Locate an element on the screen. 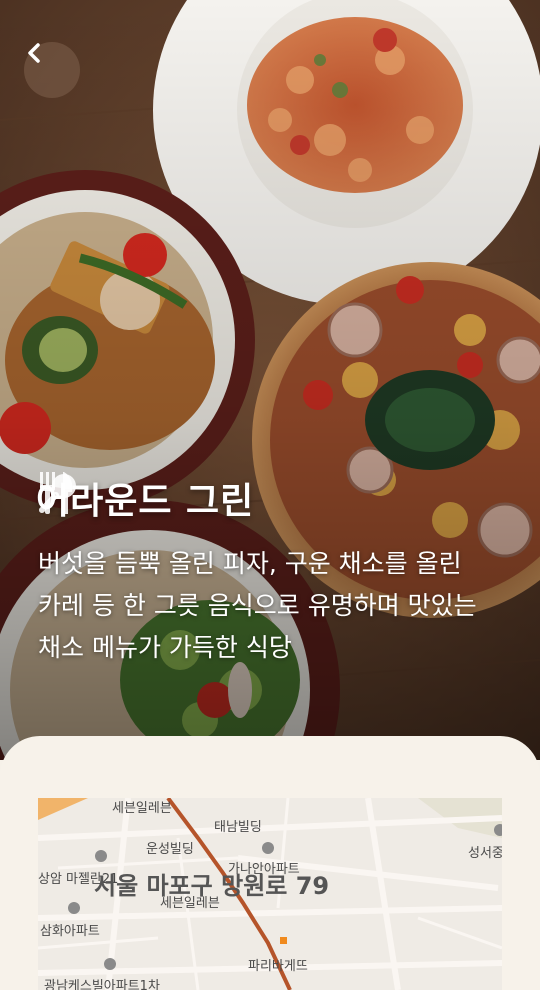  map-label: 광남케스빌아파트1차 is located at coordinates (102, 984).